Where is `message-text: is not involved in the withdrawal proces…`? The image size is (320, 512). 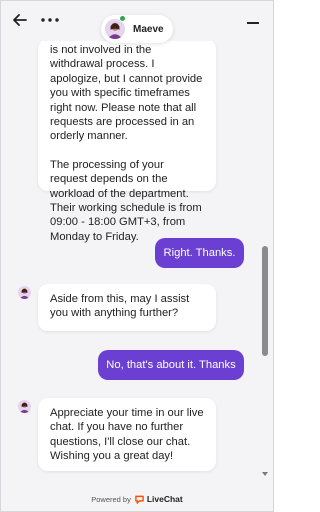
message-text: is not involved in the withdrawal proces… is located at coordinates (126, 93).